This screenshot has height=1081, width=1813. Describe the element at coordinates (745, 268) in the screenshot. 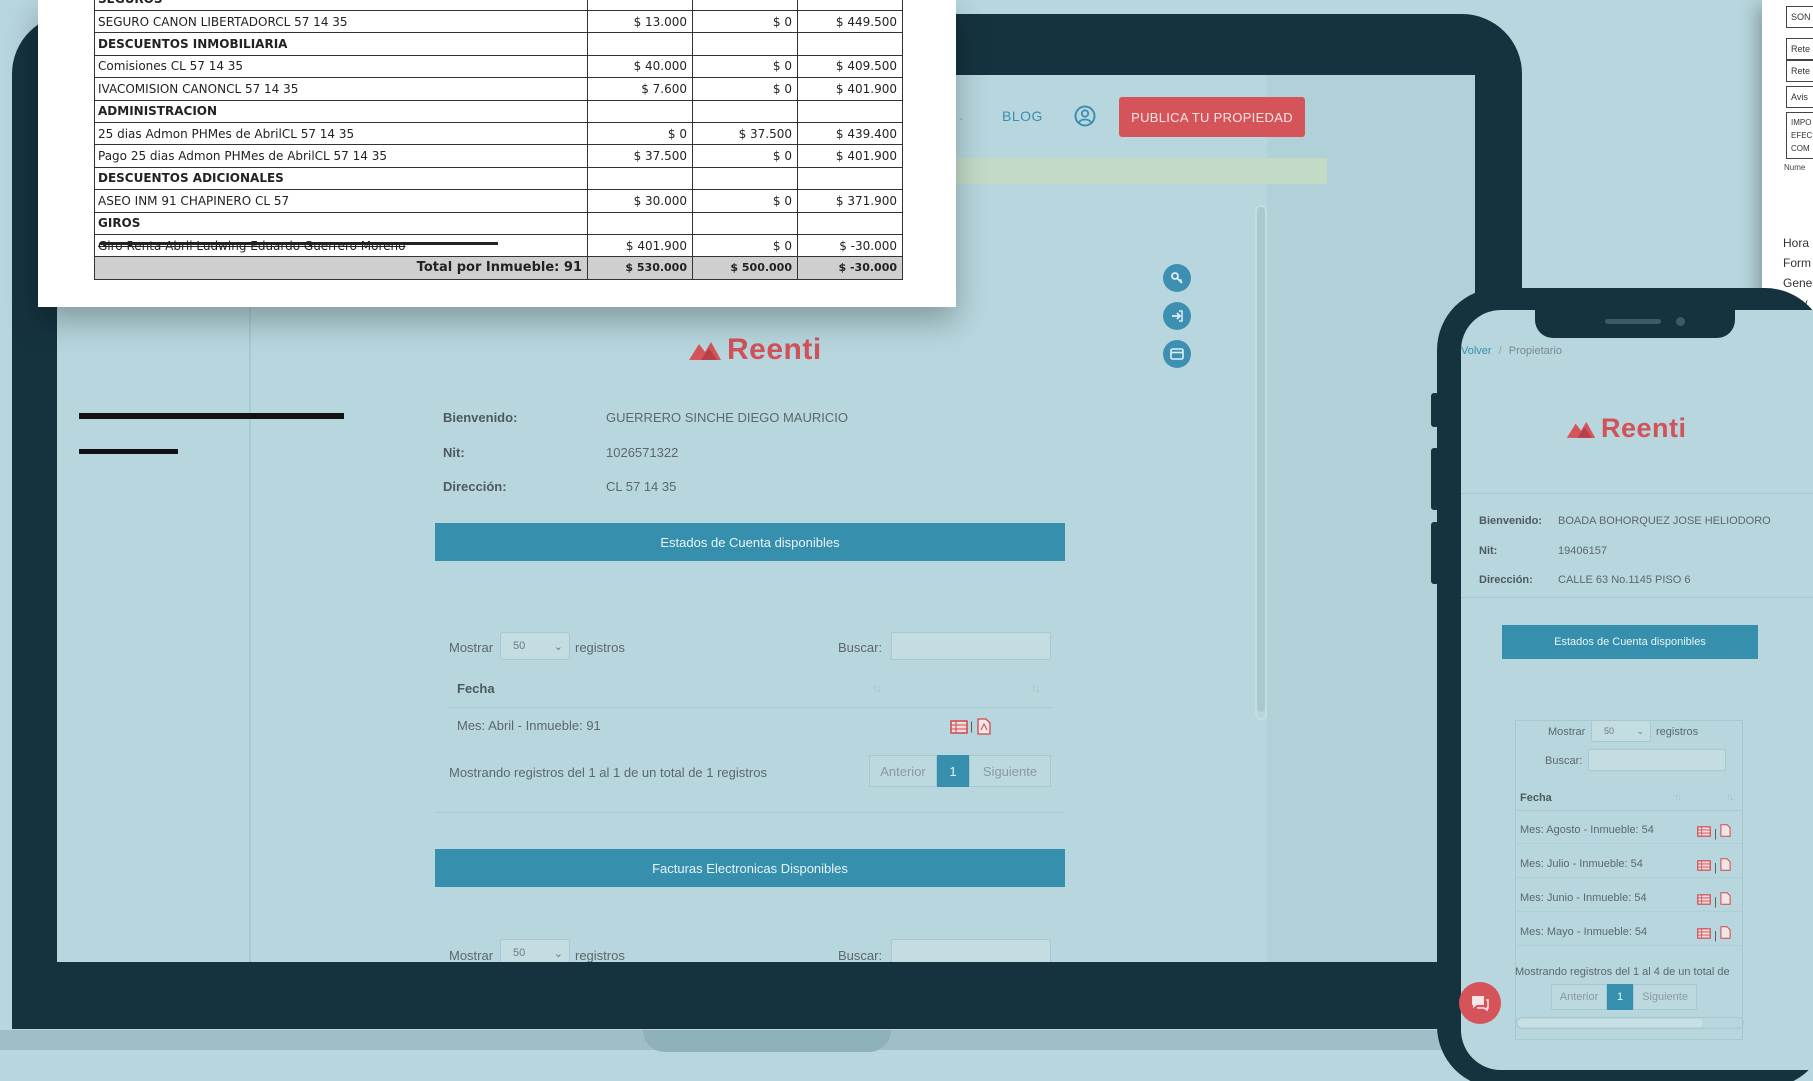

I see `total-credit: $ 500.000` at that location.